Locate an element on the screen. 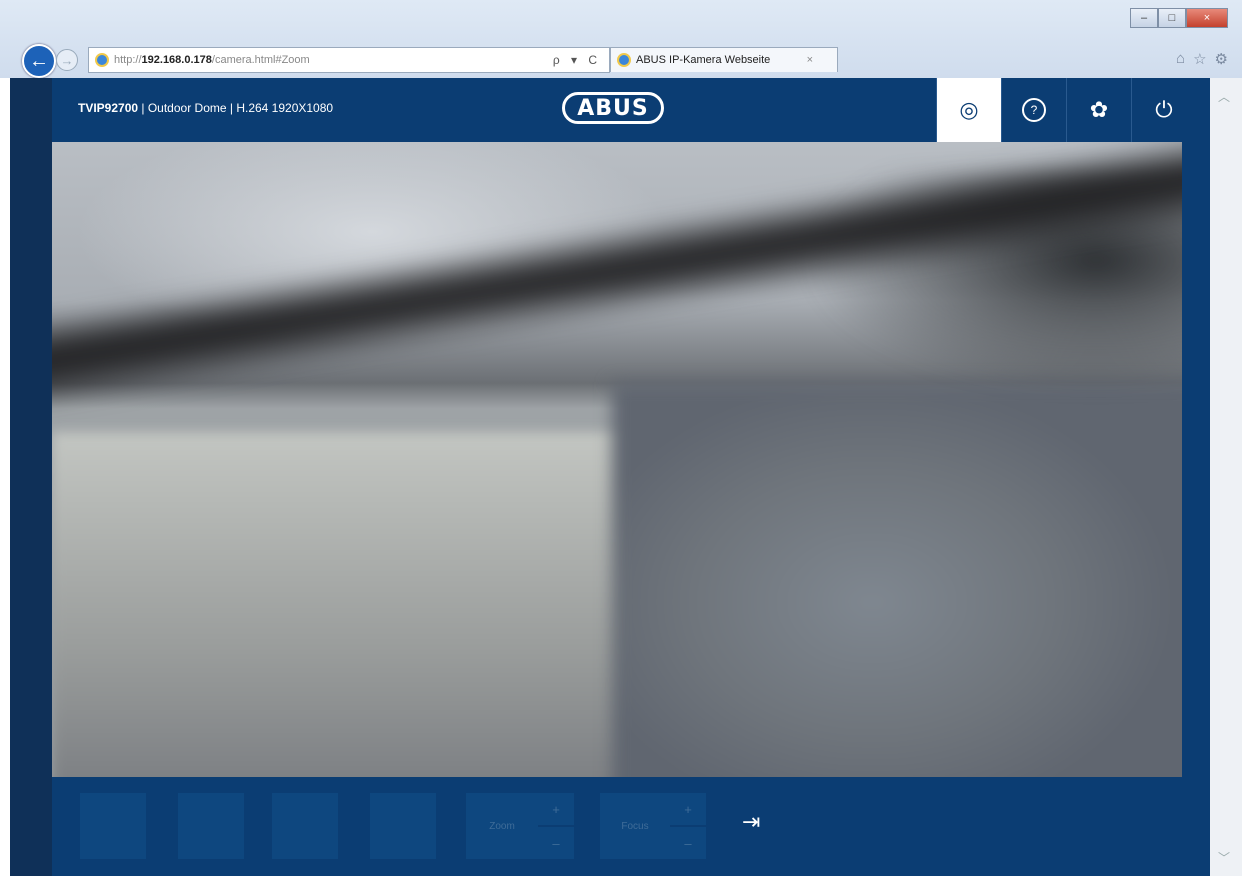 This screenshot has width=1242, height=876. settings-icon: ✿ is located at coordinates (1099, 109).